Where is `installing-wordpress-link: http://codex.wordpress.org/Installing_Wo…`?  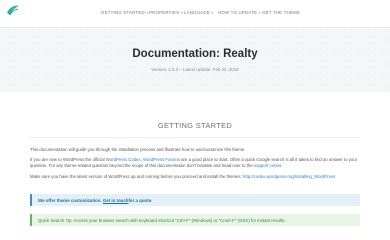
installing-wordpress-link: http://codex.wordpress.org/Installing_Wo… is located at coordinates (289, 176).